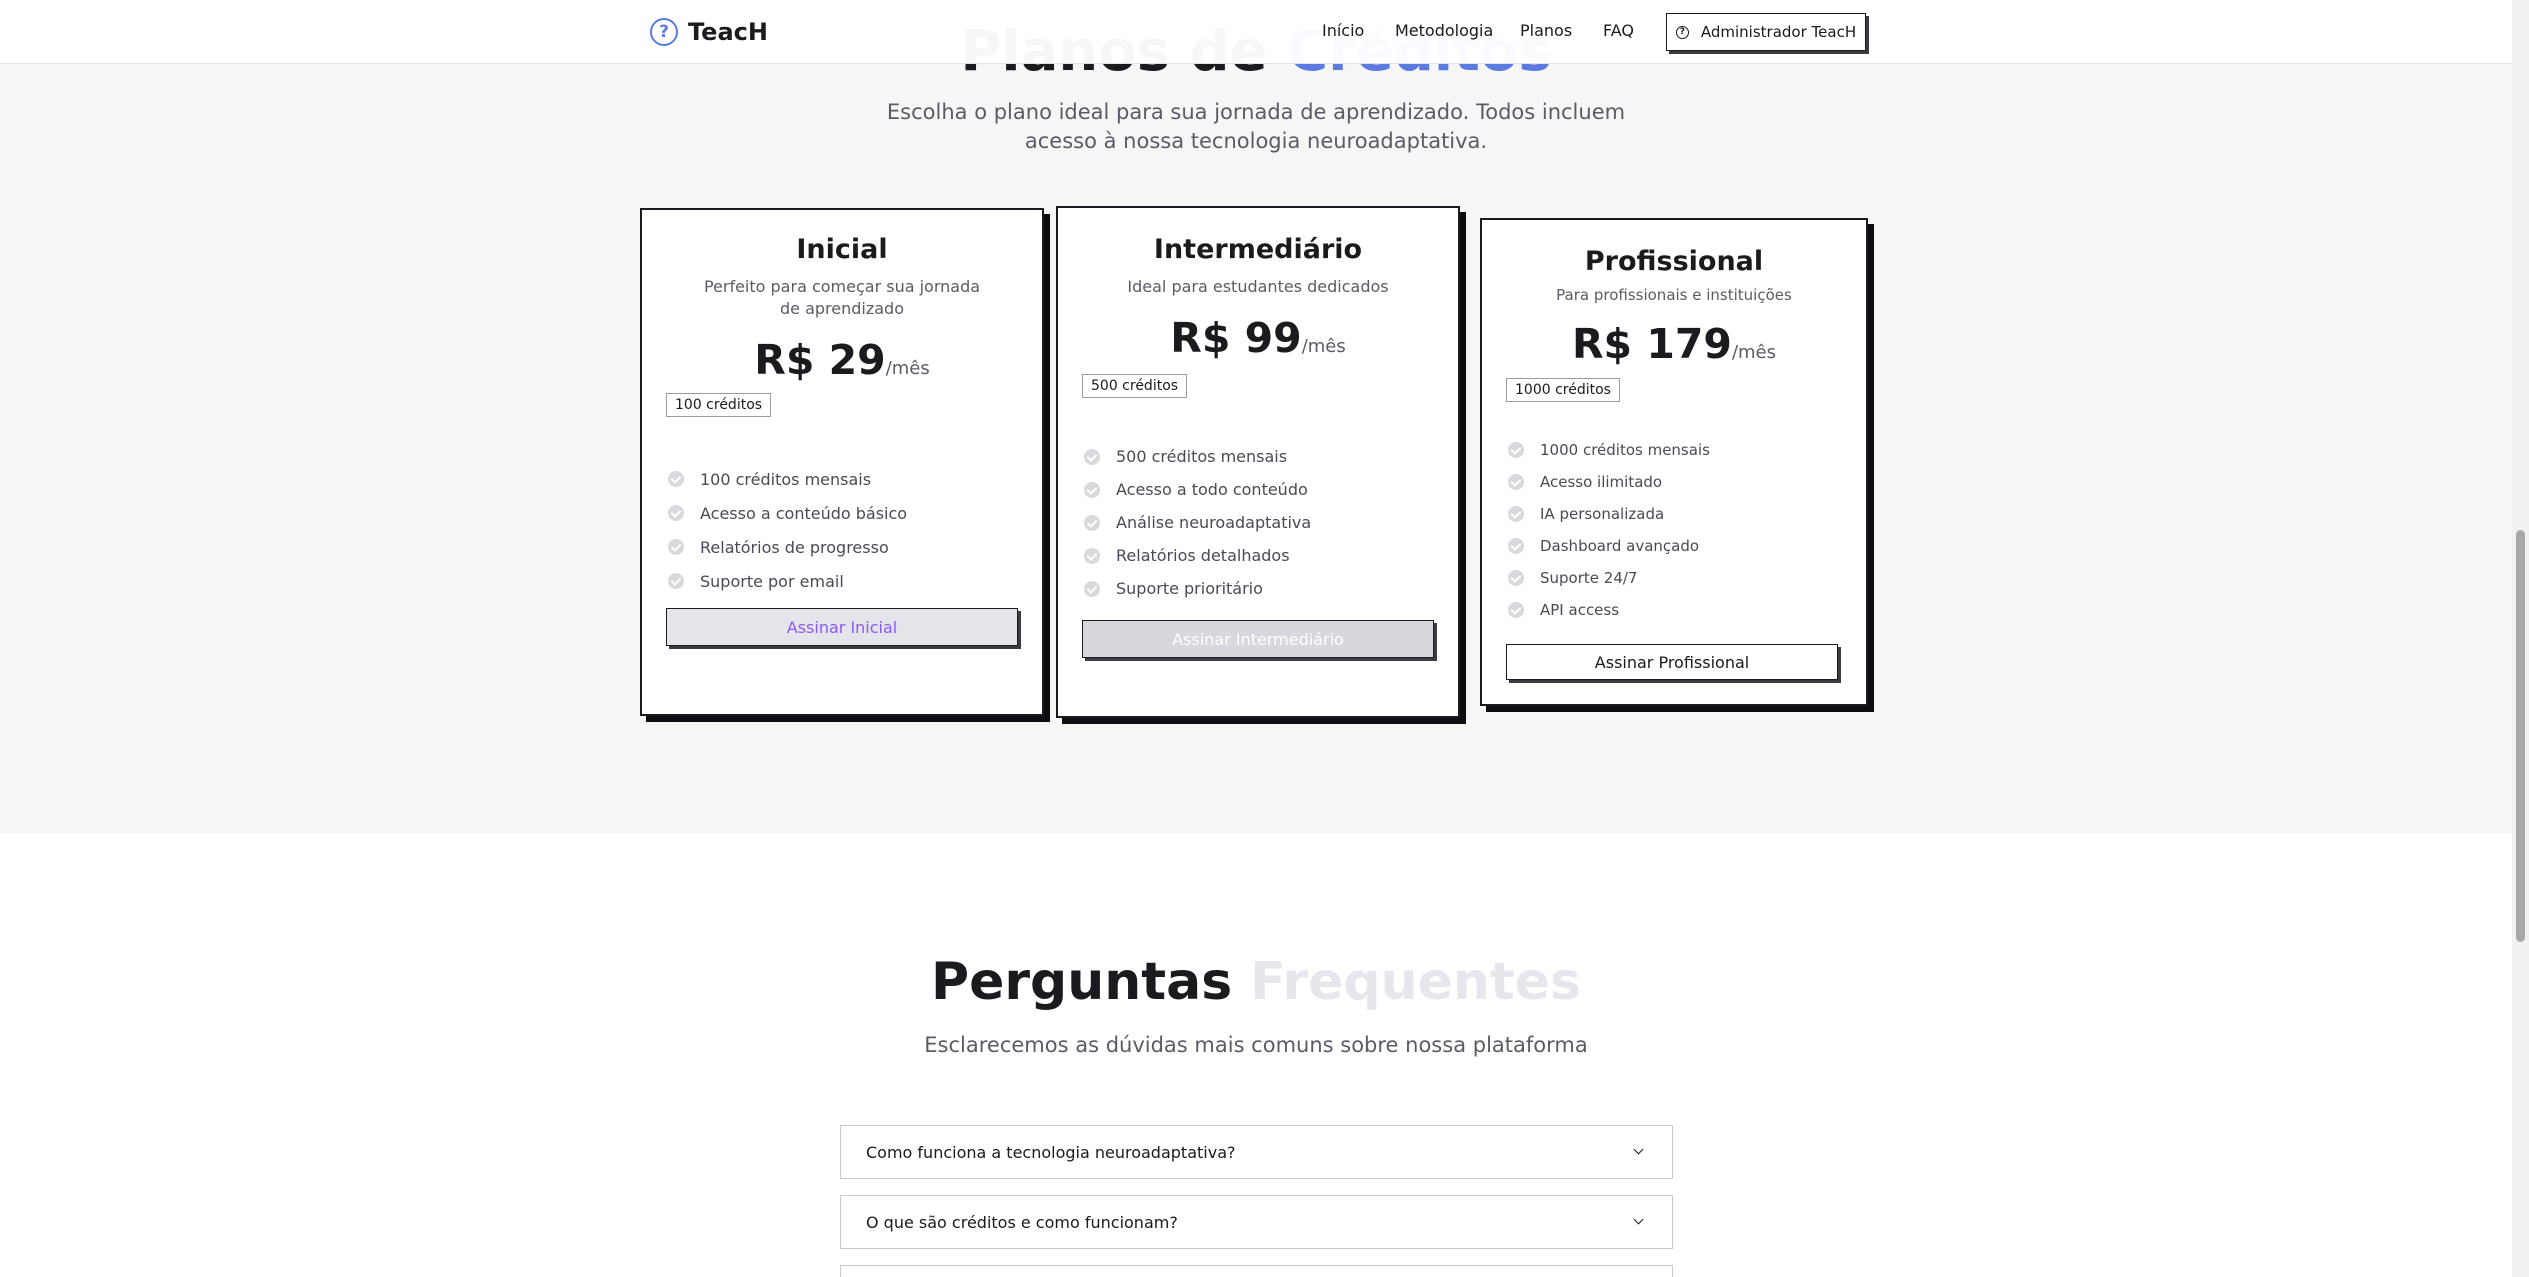 This screenshot has width=2529, height=1277. I want to click on page-scrollbar-thumb, so click(2520, 736).